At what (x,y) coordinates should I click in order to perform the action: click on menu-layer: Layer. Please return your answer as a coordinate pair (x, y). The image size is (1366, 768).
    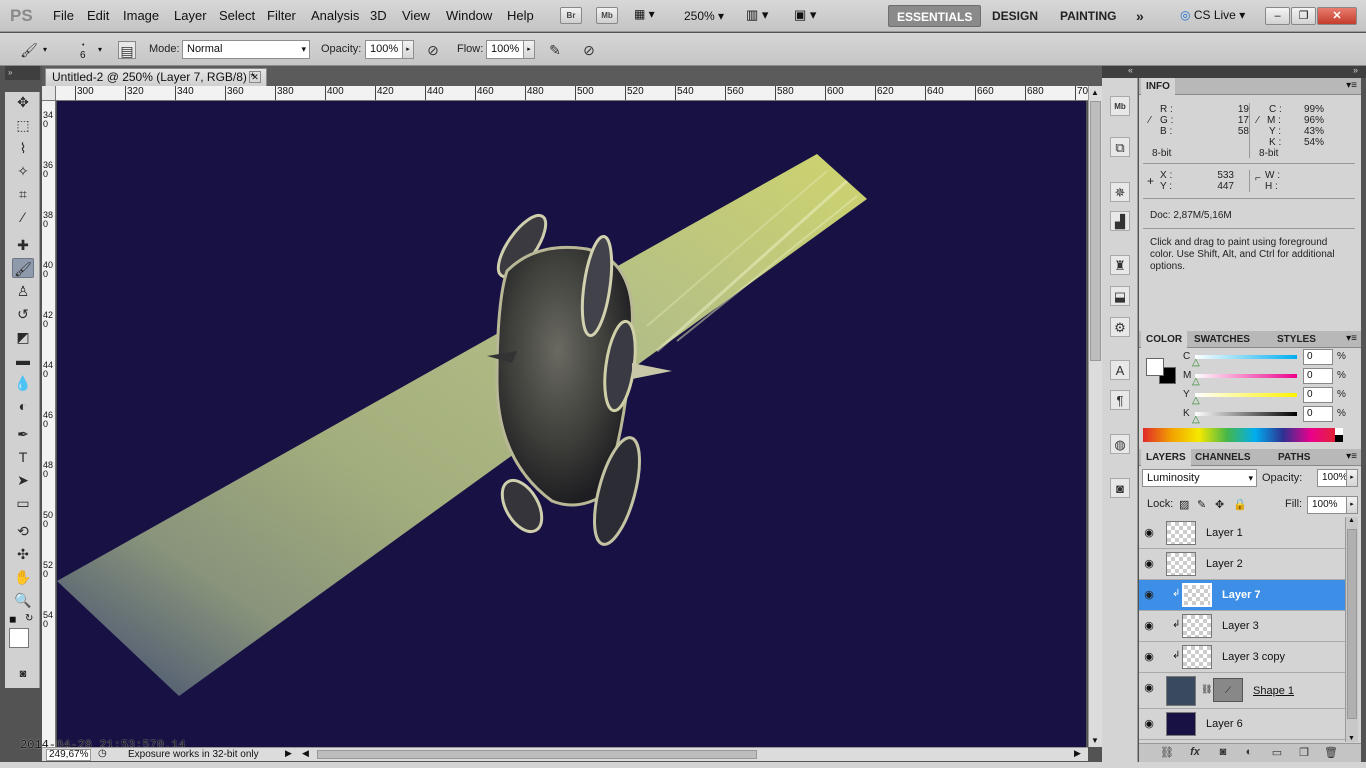
    Looking at the image, I should click on (190, 15).